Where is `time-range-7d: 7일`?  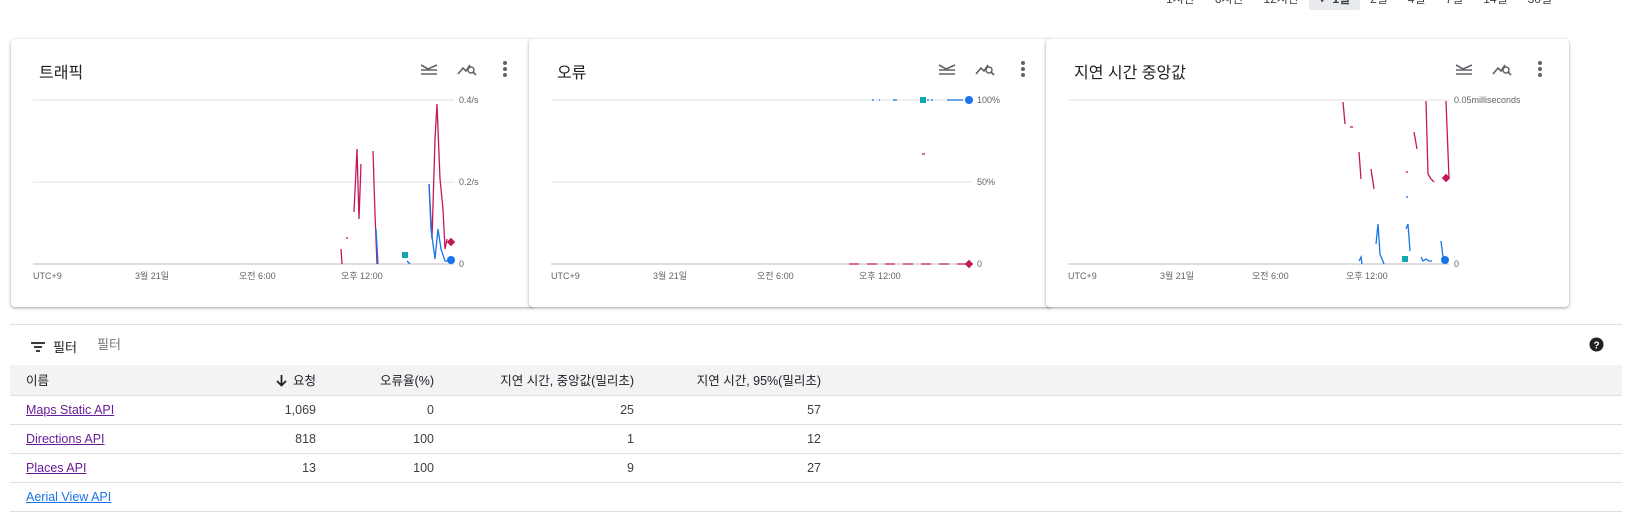
time-range-7d: 7일 is located at coordinates (1455, 5).